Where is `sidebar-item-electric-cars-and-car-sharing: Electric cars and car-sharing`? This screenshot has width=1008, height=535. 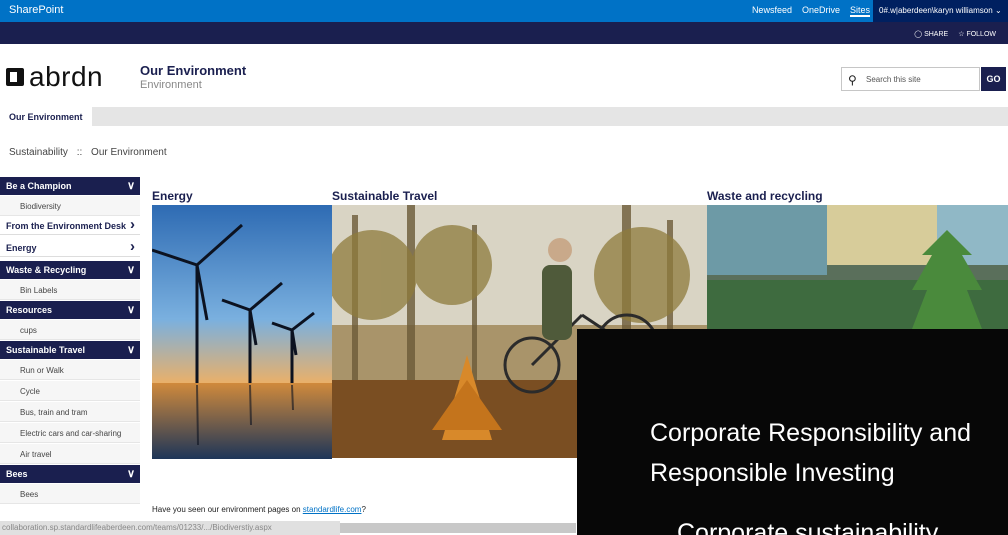
sidebar-item-electric-cars-and-car-sharing: Electric cars and car-sharing is located at coordinates (70, 433).